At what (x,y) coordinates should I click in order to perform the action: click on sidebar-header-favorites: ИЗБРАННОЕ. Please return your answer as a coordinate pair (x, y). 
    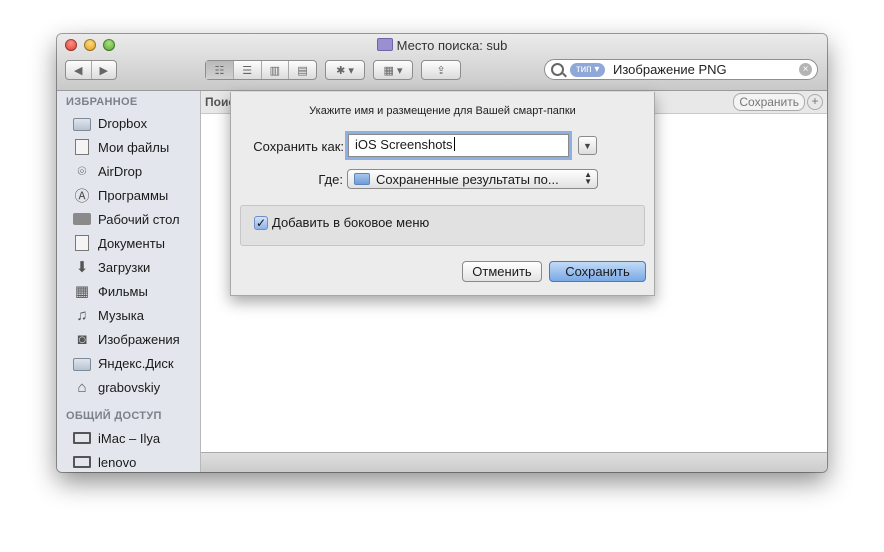
    Looking at the image, I should click on (102, 102).